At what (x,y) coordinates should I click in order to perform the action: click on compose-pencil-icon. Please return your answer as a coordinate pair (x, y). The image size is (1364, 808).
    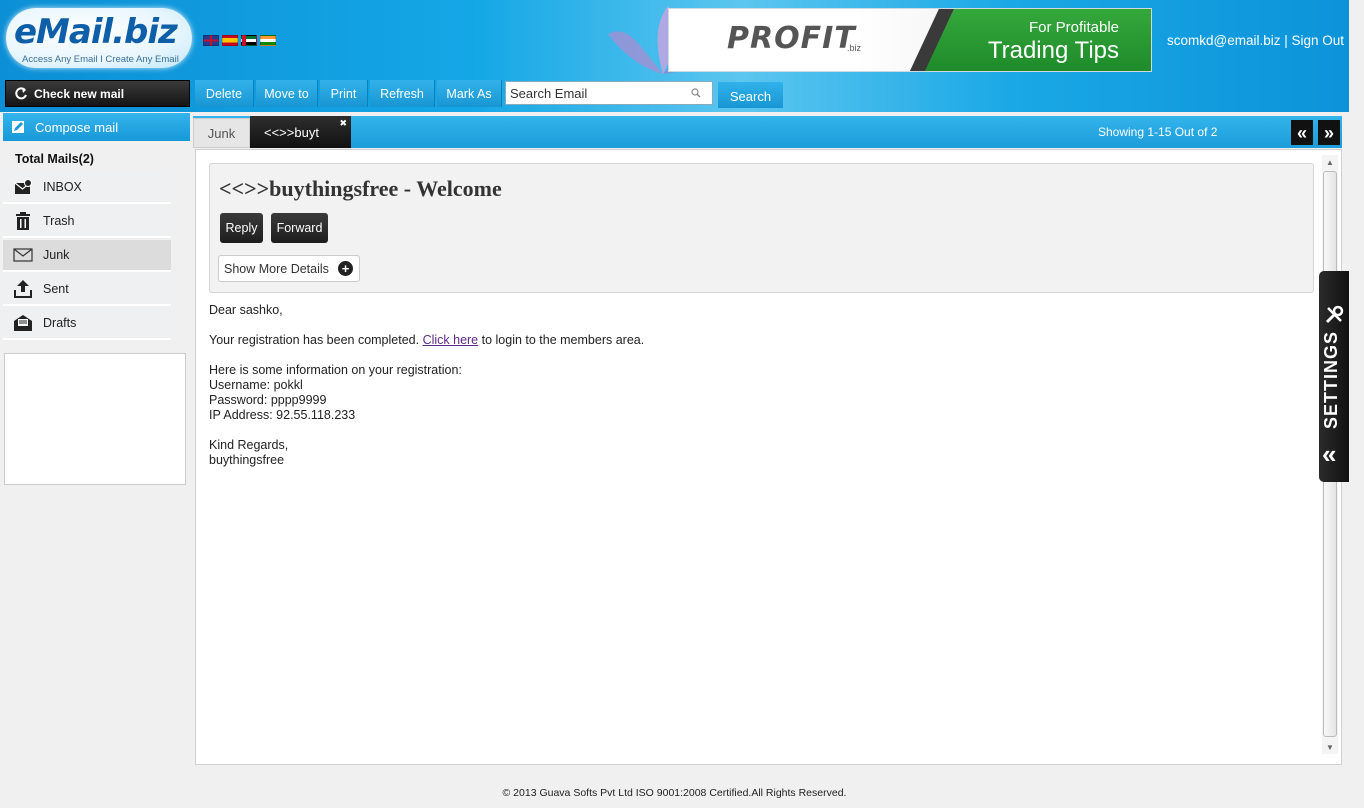
    Looking at the image, I should click on (18, 127).